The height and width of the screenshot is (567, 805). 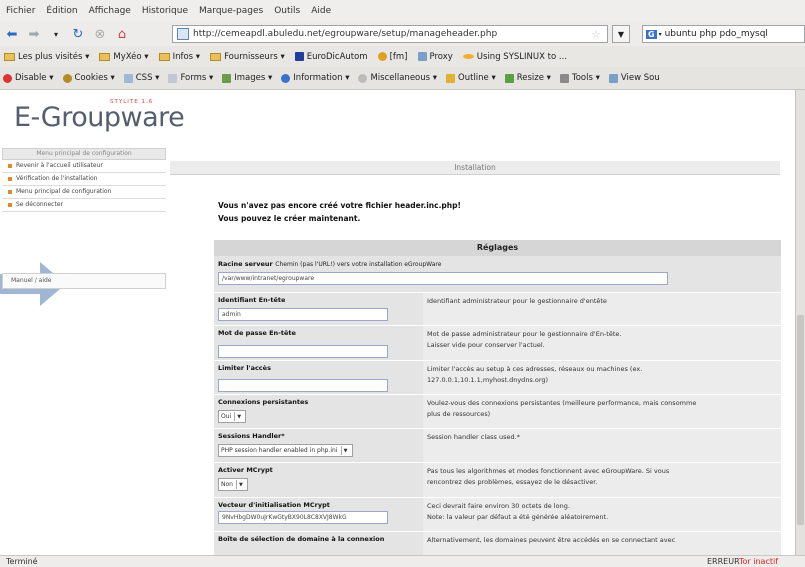 I want to click on css-icon, so click(x=128, y=78).